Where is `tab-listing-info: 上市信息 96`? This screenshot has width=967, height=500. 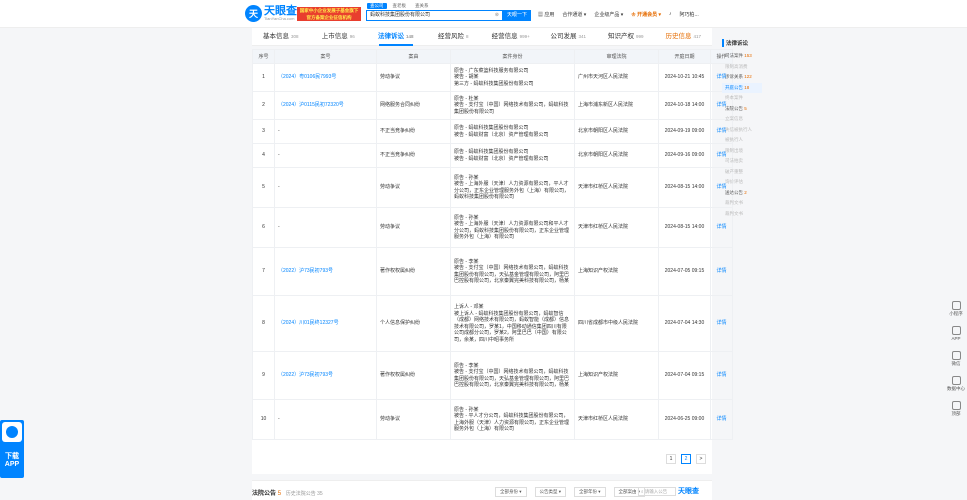 tab-listing-info: 上市信息 96 is located at coordinates (339, 36).